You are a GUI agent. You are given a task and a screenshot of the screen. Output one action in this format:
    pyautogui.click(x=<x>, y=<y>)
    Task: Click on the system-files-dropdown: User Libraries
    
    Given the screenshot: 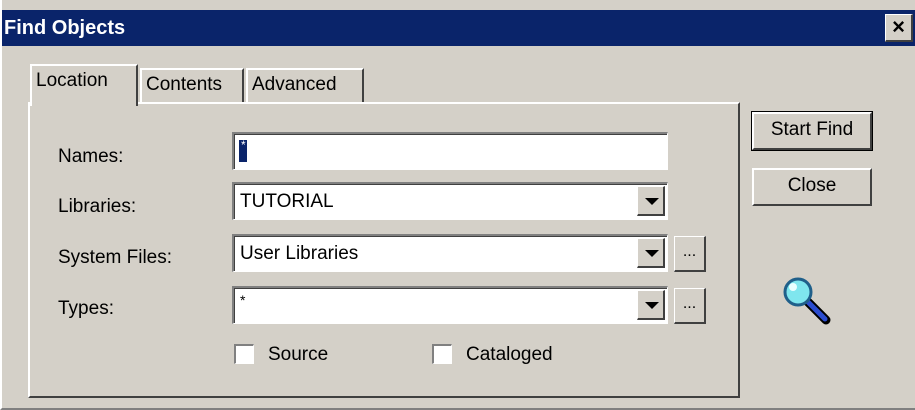 What is the action you would take?
    pyautogui.click(x=450, y=253)
    